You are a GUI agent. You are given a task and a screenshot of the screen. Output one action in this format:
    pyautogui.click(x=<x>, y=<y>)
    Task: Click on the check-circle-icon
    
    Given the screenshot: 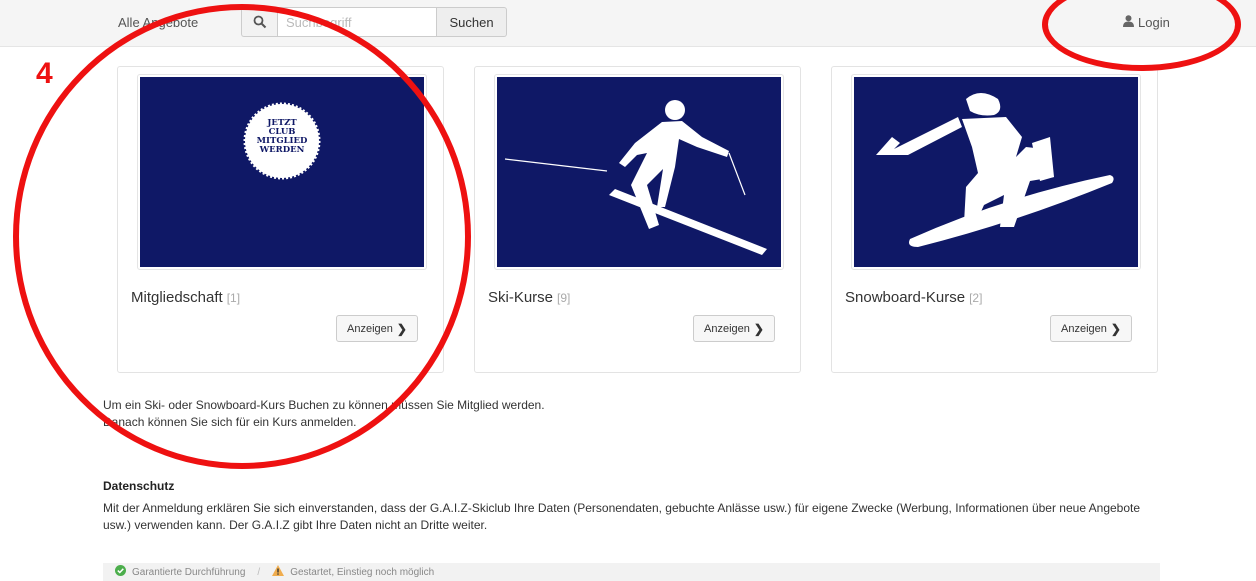 What is the action you would take?
    pyautogui.click(x=120, y=572)
    